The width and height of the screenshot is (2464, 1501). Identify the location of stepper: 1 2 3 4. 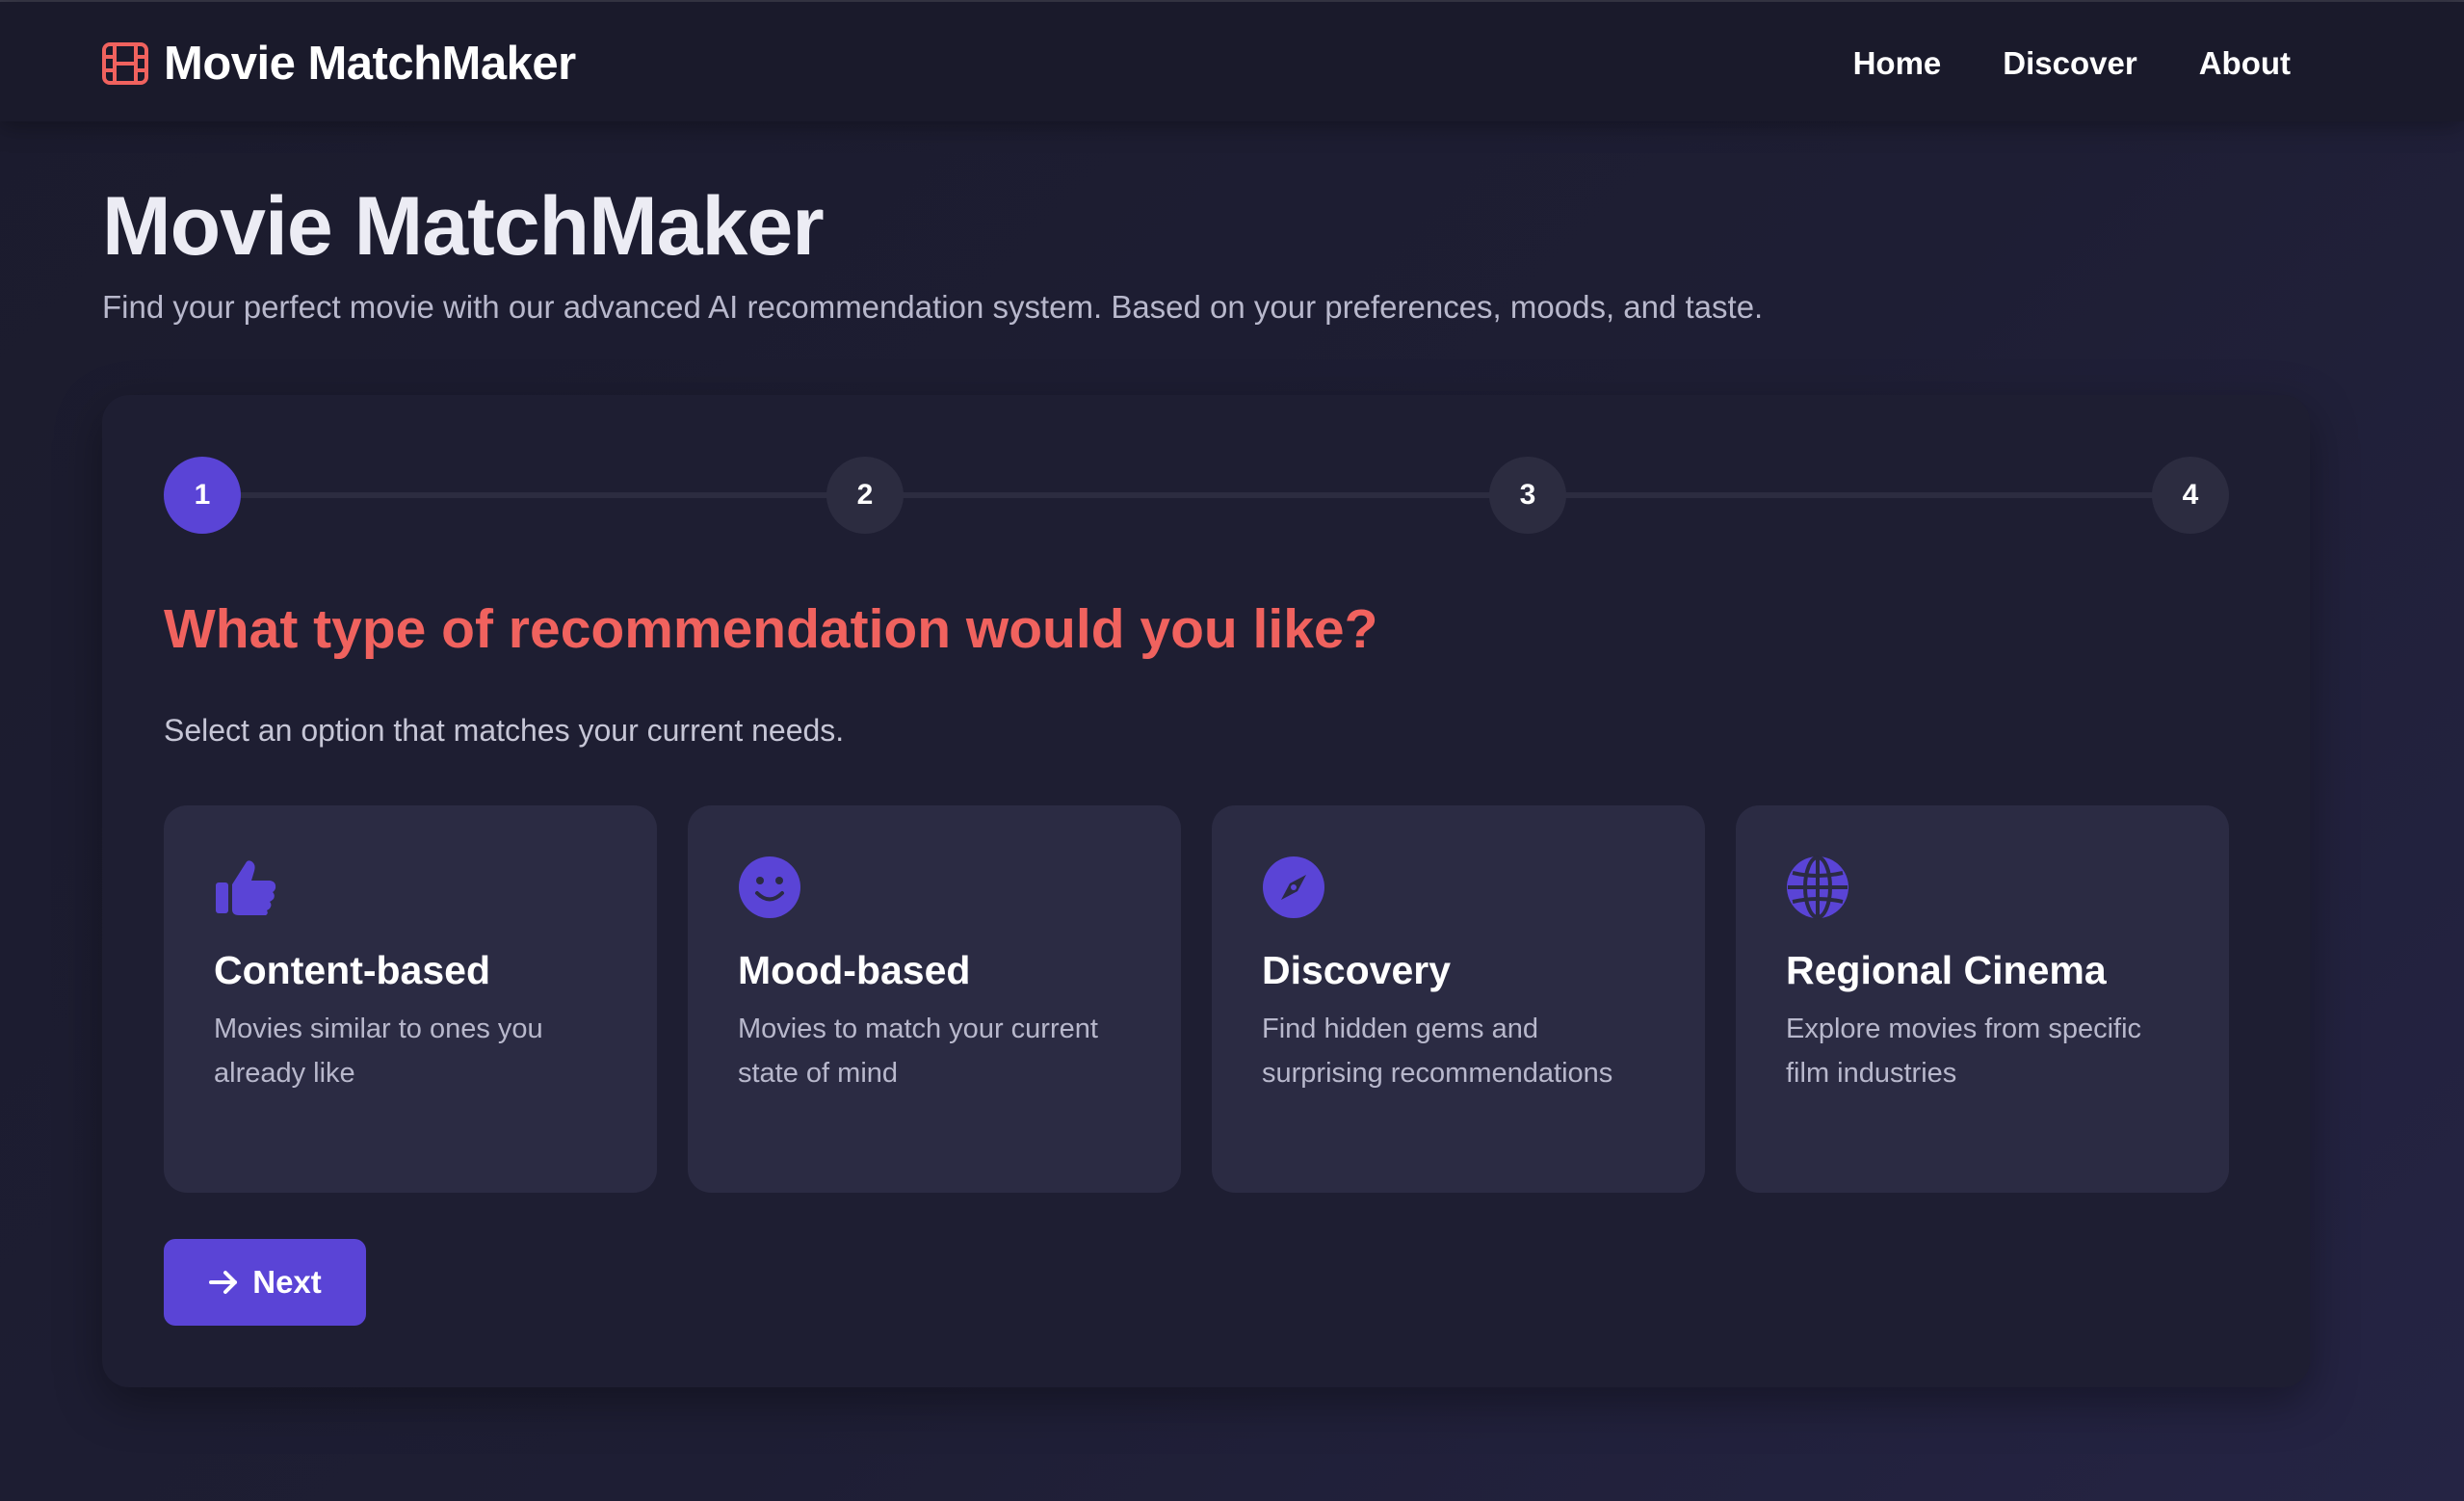
(1196, 495).